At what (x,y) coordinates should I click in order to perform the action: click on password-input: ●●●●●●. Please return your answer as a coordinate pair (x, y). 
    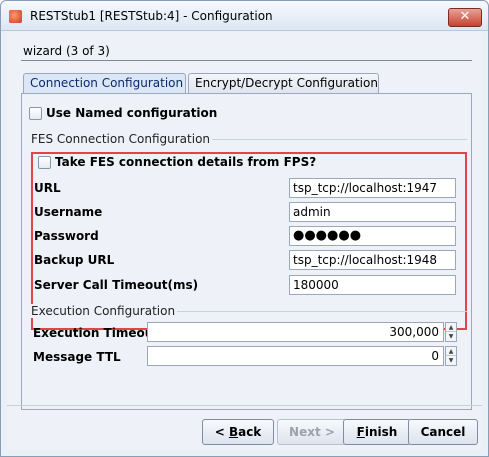
    Looking at the image, I should click on (372, 236).